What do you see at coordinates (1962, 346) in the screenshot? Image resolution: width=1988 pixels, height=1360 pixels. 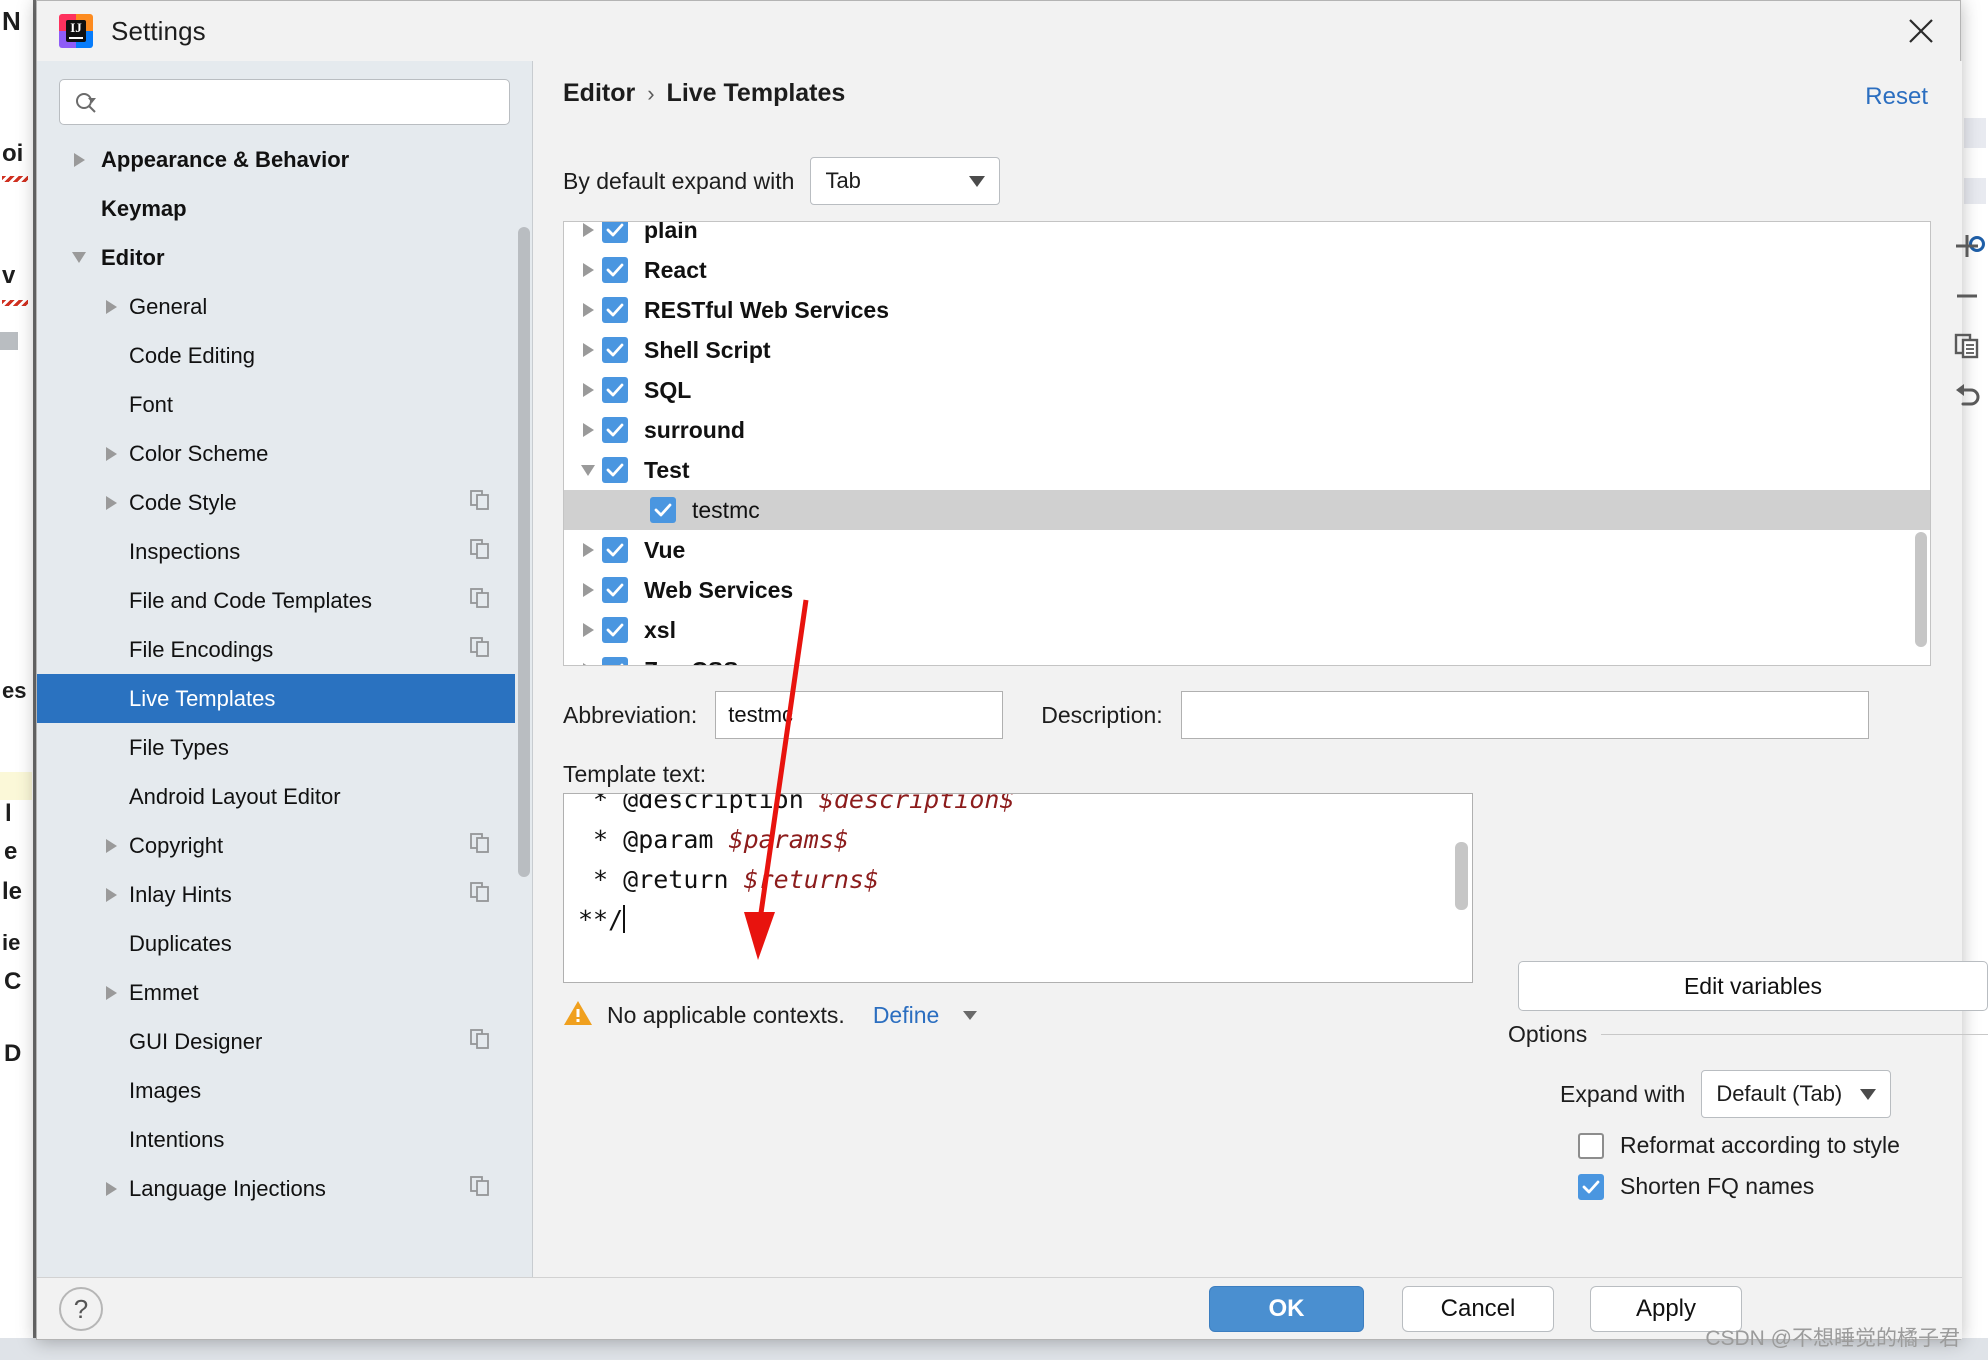 I see `duplicate-template-button` at bounding box center [1962, 346].